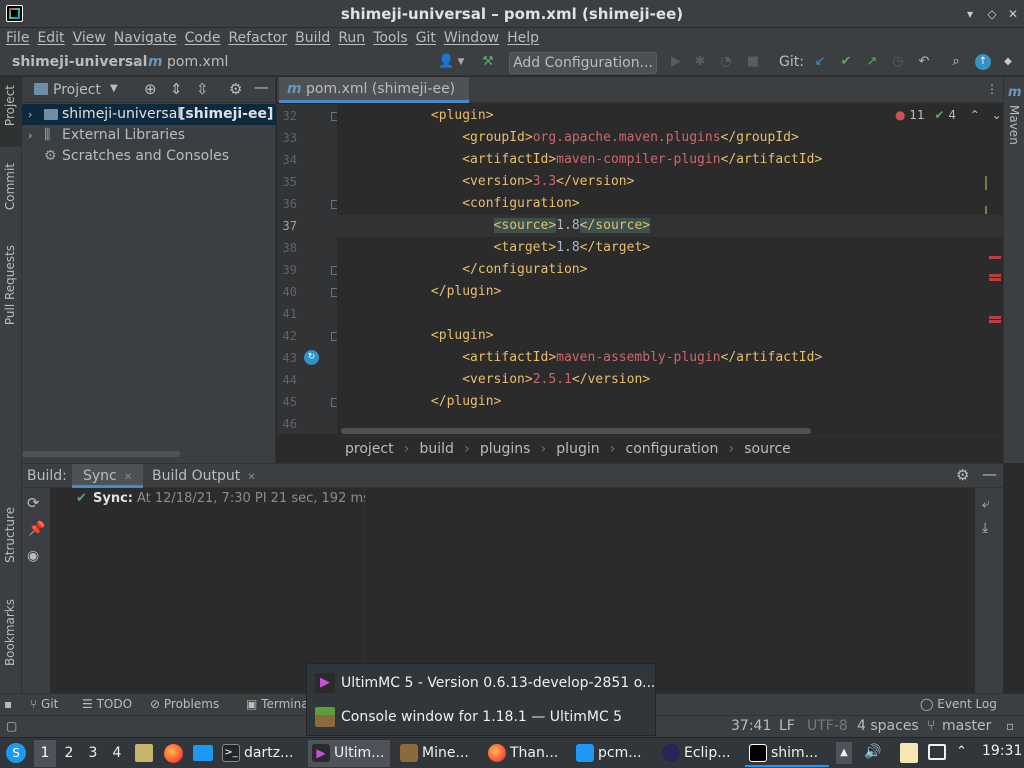 The image size is (1024, 768). What do you see at coordinates (36, 529) in the screenshot?
I see `pin-icon: 📌` at bounding box center [36, 529].